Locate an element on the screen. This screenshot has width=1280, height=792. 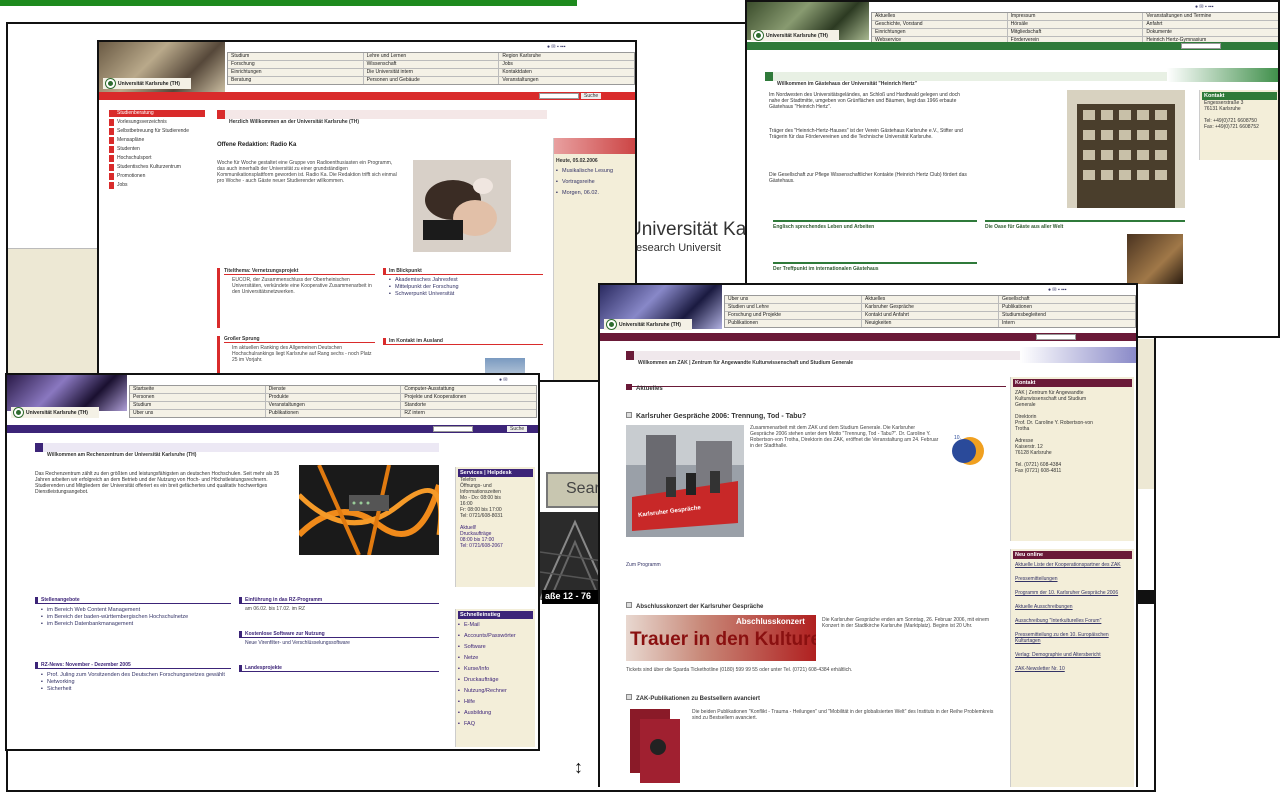
news-title: RZ-News: November - Dezember 2005 is located at coordinates (133, 665).